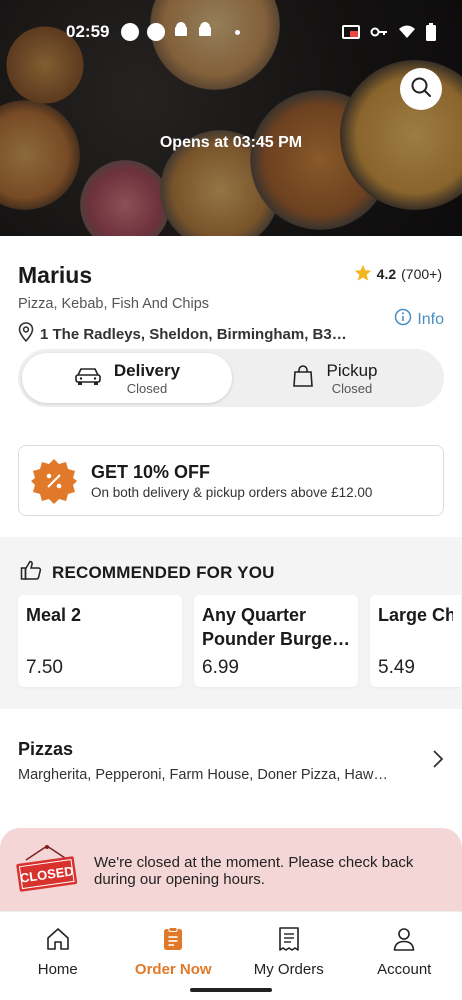  What do you see at coordinates (100, 641) in the screenshot?
I see `recommended-card: Meal 2 7.50` at bounding box center [100, 641].